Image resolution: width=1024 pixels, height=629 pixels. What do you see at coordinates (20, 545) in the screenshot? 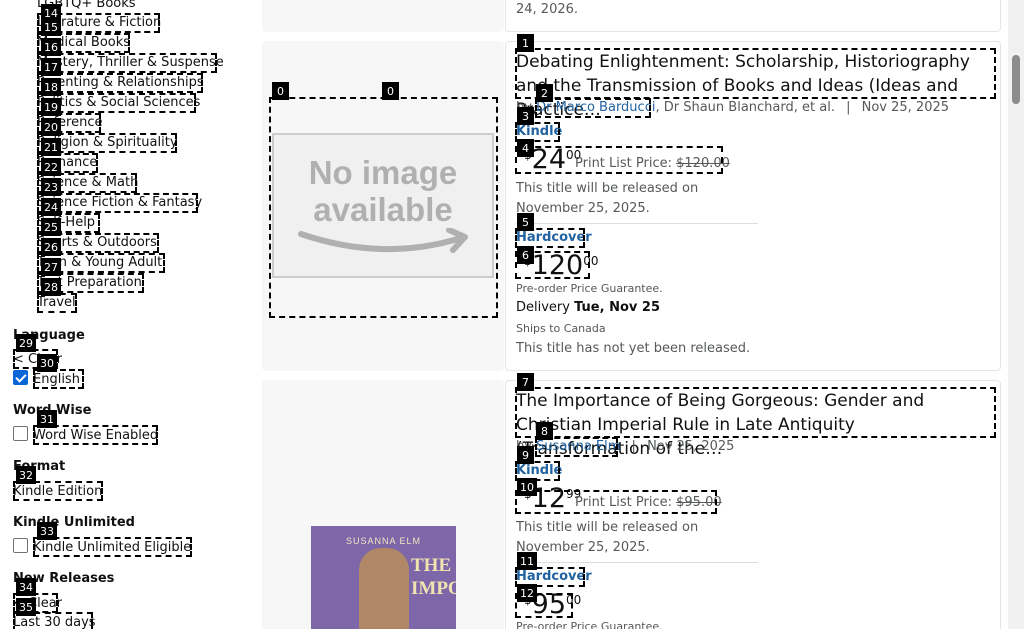
I see `kindle-unlimited-checkbox` at bounding box center [20, 545].